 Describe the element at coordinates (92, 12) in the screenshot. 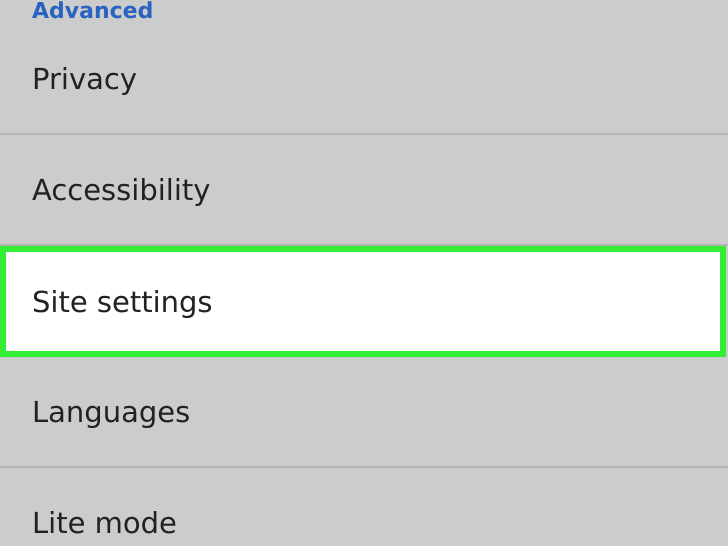

I see `section-header: Advanced` at that location.